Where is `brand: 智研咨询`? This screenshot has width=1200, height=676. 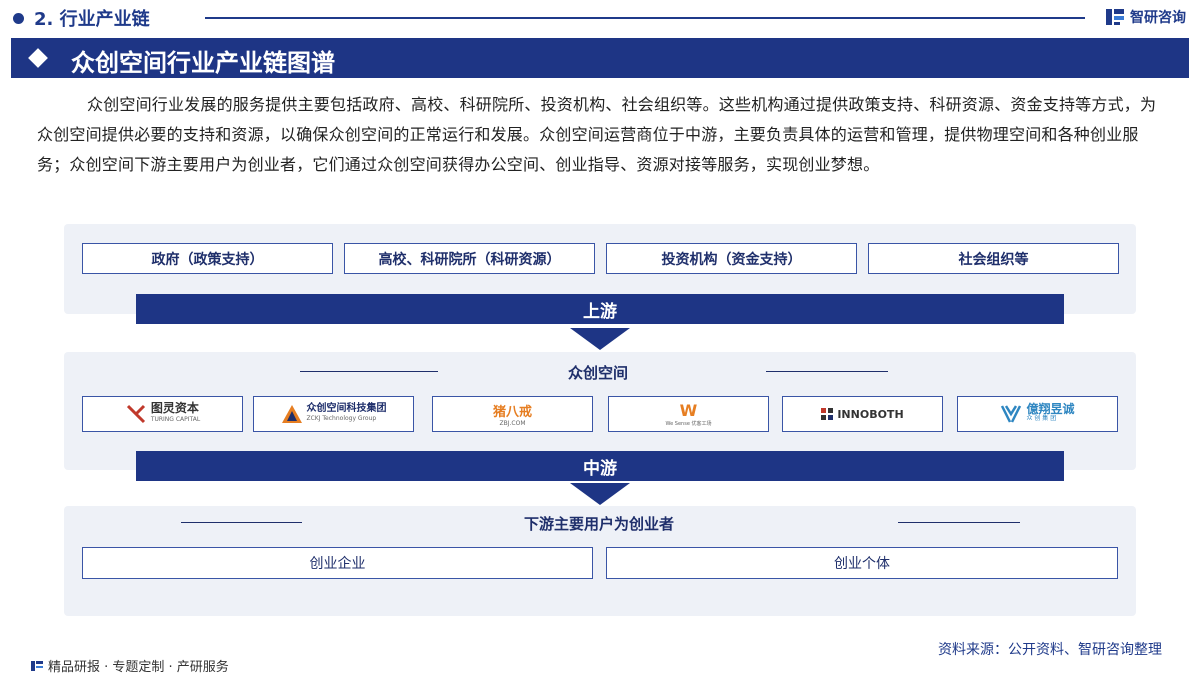 brand: 智研咨询 is located at coordinates (1145, 17).